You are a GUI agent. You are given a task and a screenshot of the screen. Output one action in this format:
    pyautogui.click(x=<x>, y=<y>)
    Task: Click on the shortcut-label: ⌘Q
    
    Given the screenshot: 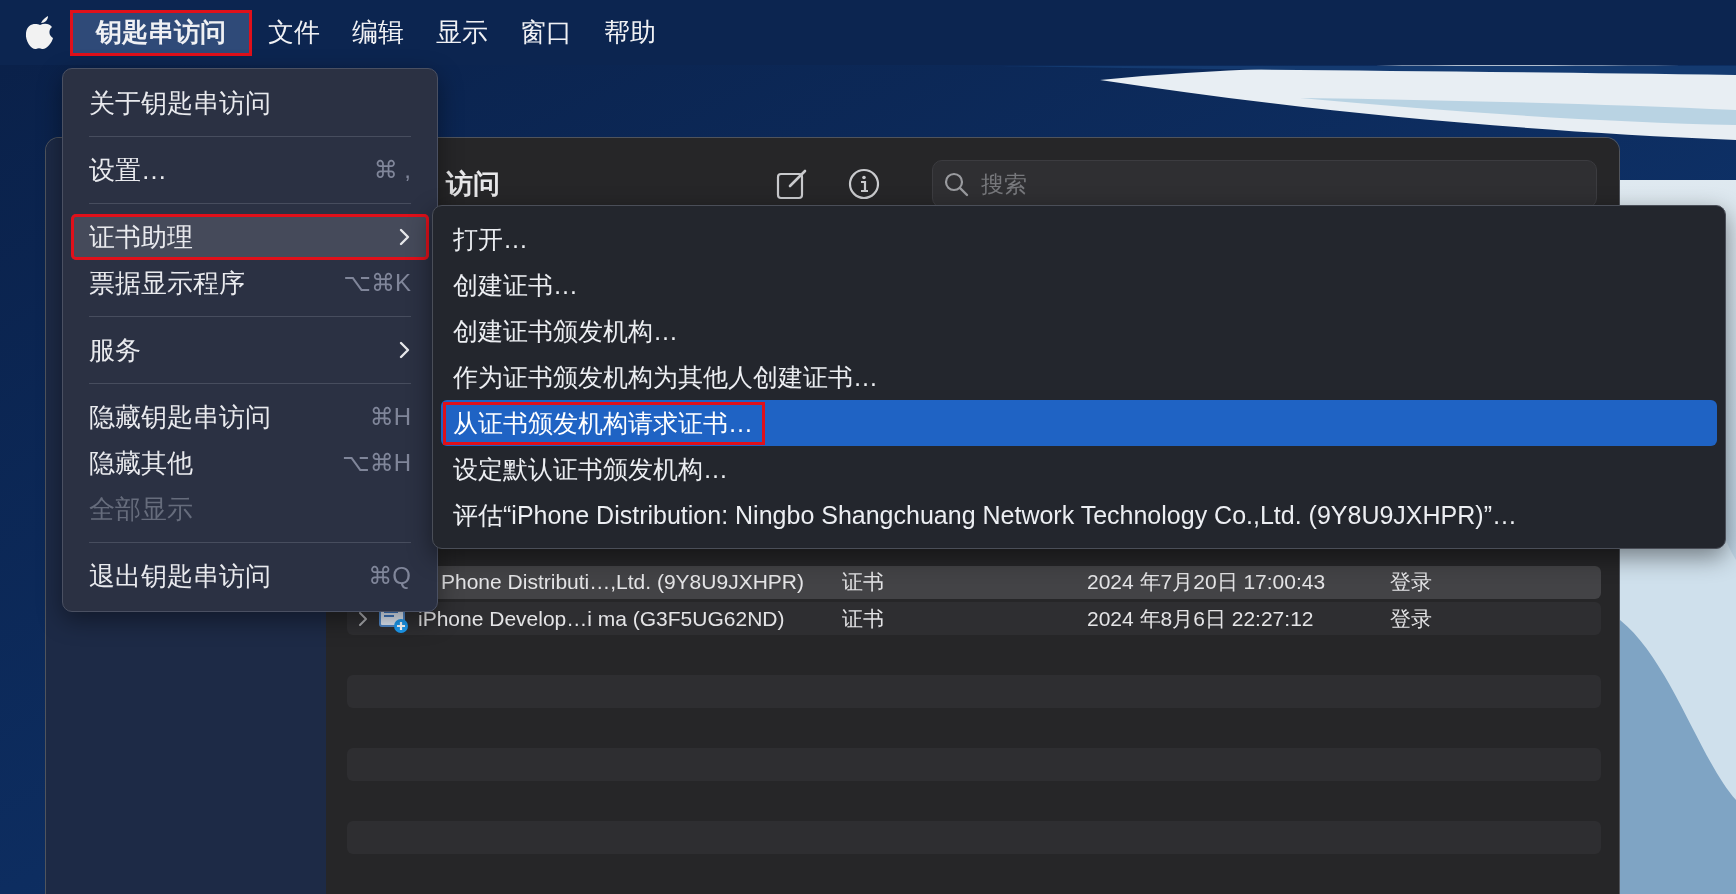 What is the action you would take?
    pyautogui.click(x=389, y=576)
    